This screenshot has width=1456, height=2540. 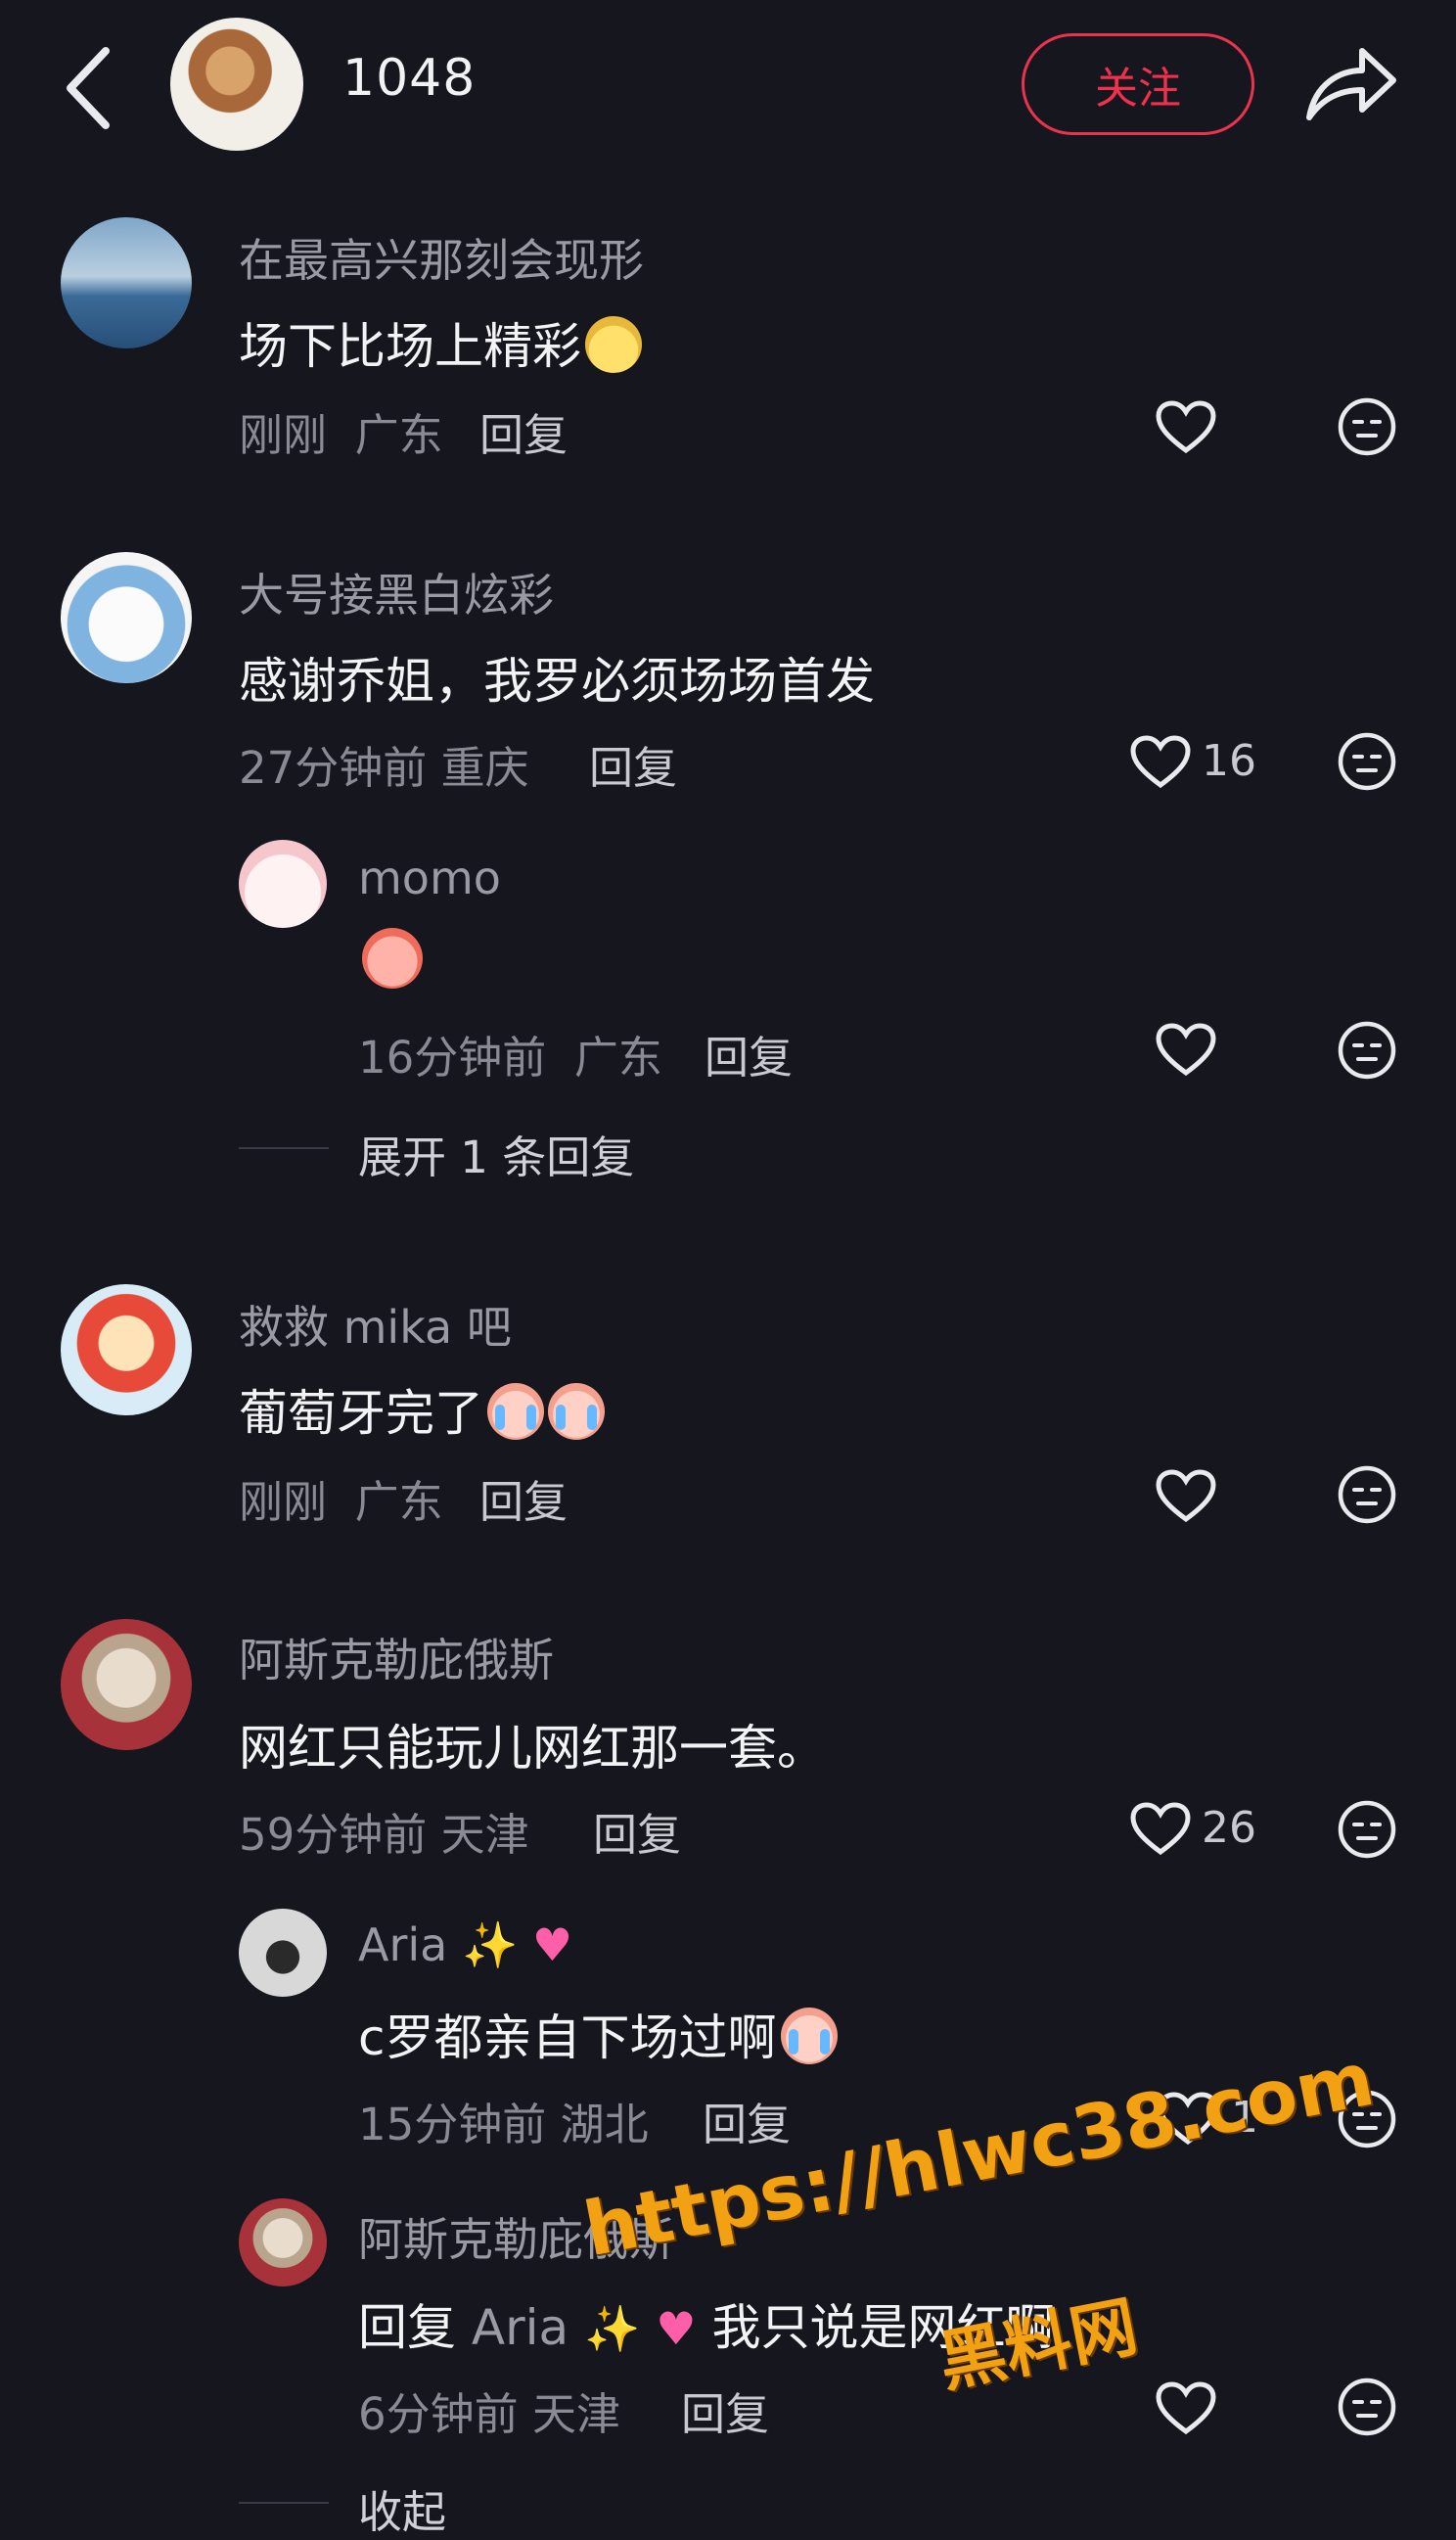 What do you see at coordinates (402, 2508) in the screenshot?
I see `collapse-replies-button: 收起` at bounding box center [402, 2508].